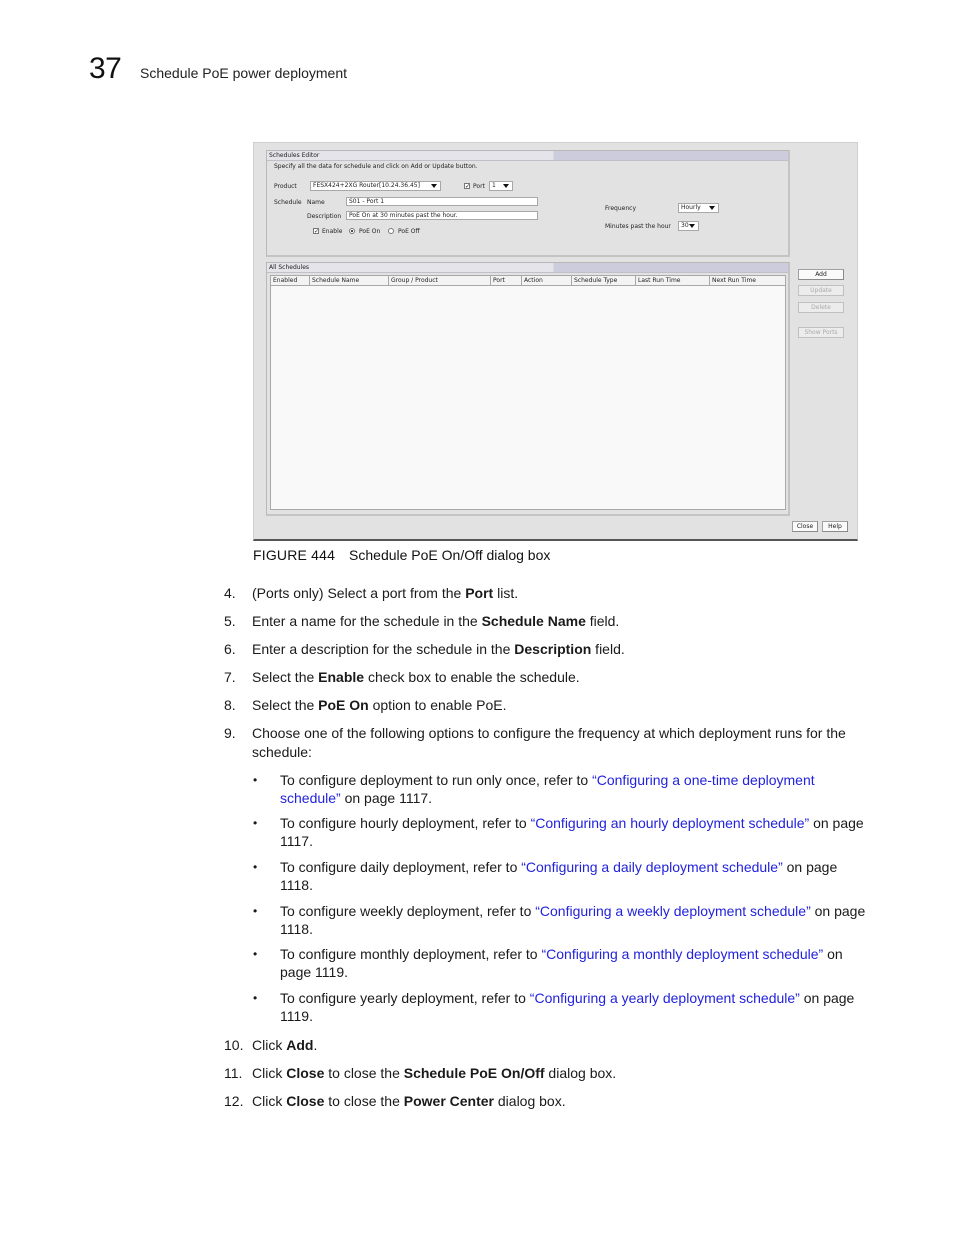  Describe the element at coordinates (580, 1073) in the screenshot. I see `step-text-part: dialog box.` at that location.